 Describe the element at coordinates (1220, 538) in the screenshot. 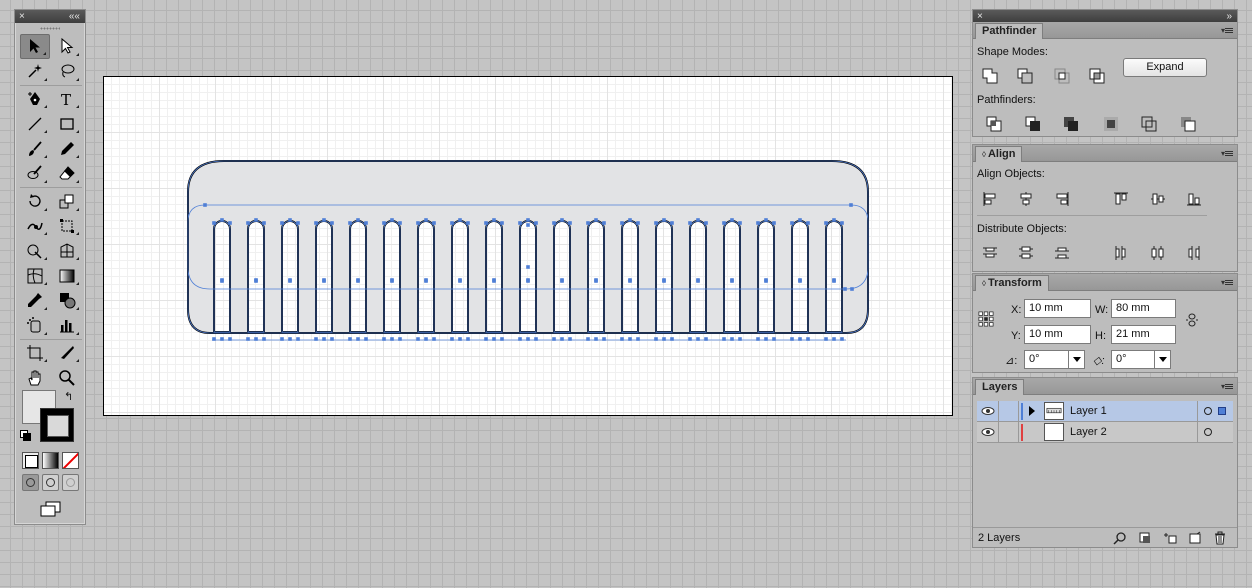

I see `trash-icon` at that location.